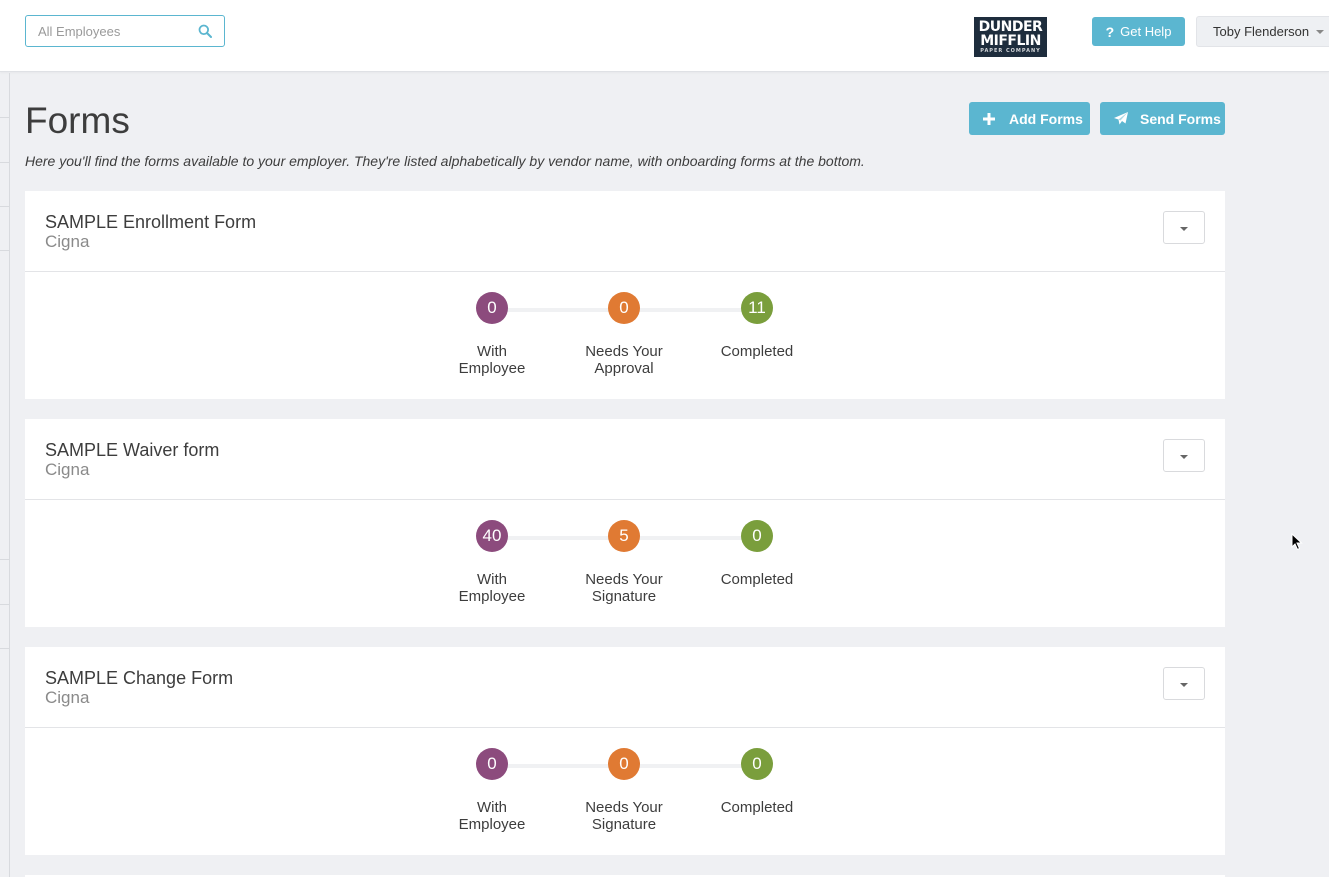 This screenshot has width=1329, height=877. I want to click on add-forms-label: Add Forms, so click(1046, 118).